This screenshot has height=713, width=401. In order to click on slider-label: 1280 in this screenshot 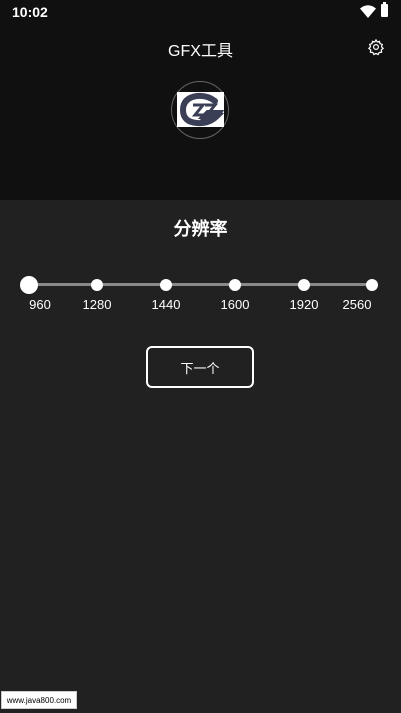, I will do `click(97, 304)`.